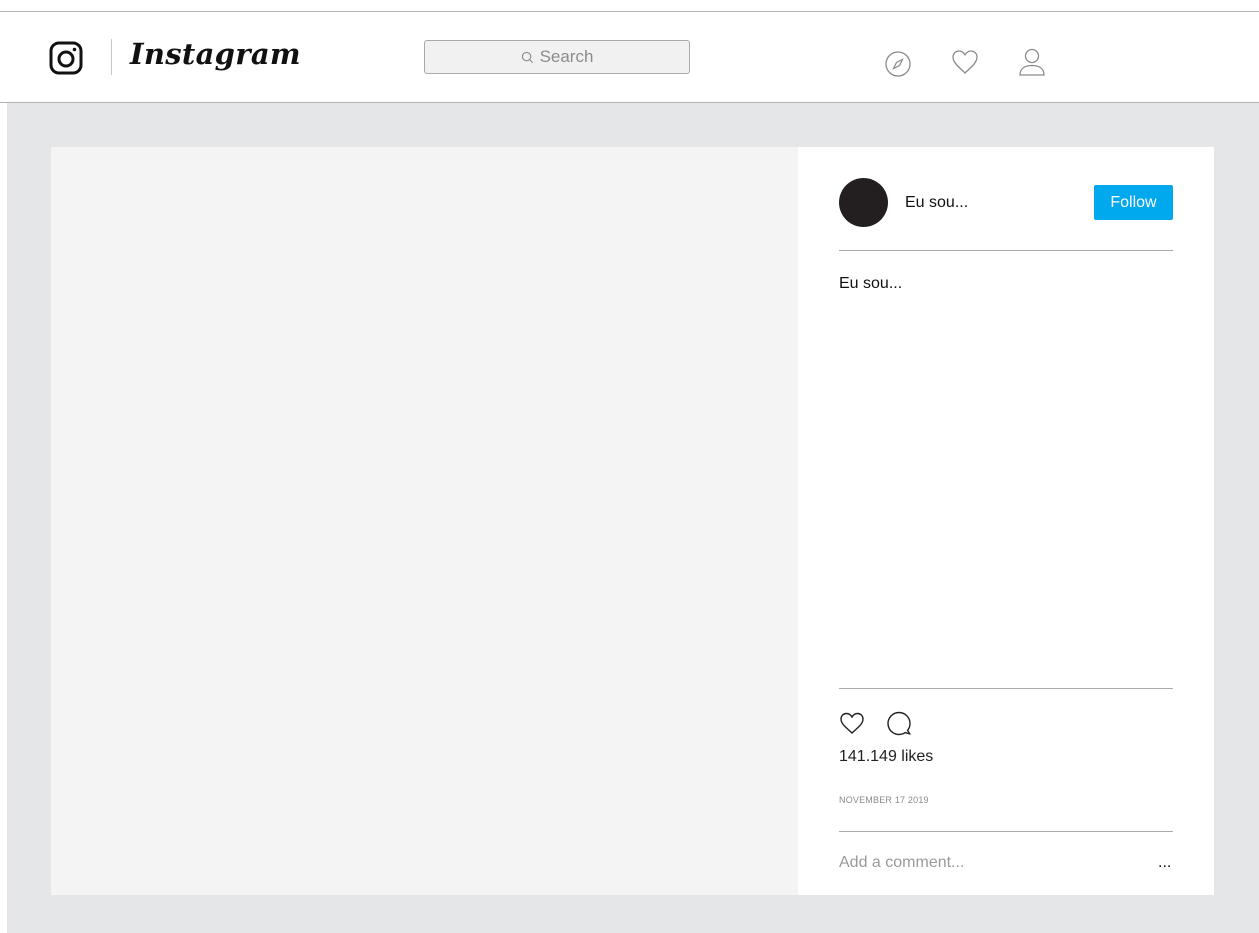 This screenshot has width=1259, height=933. Describe the element at coordinates (1006, 831) in the screenshot. I see `comment-divider` at that location.